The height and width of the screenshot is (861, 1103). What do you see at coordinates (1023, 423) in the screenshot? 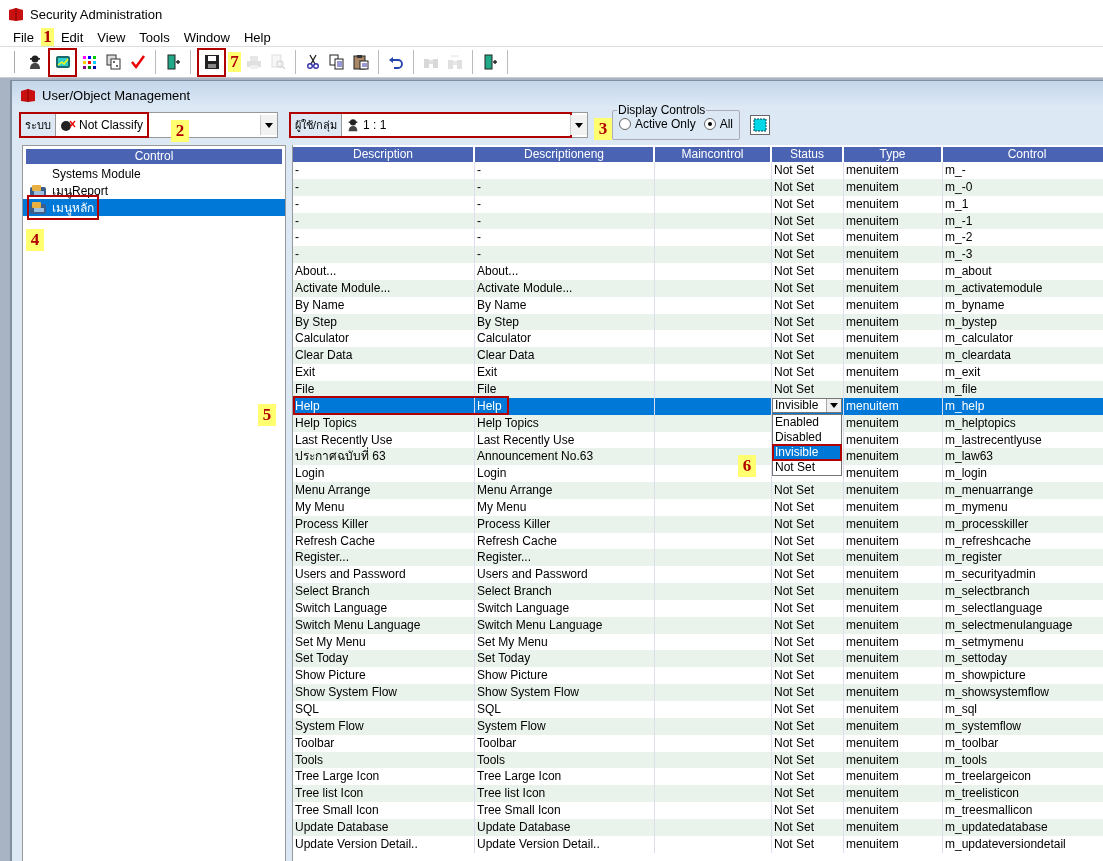
I see `table-cell: m_helptopics` at bounding box center [1023, 423].